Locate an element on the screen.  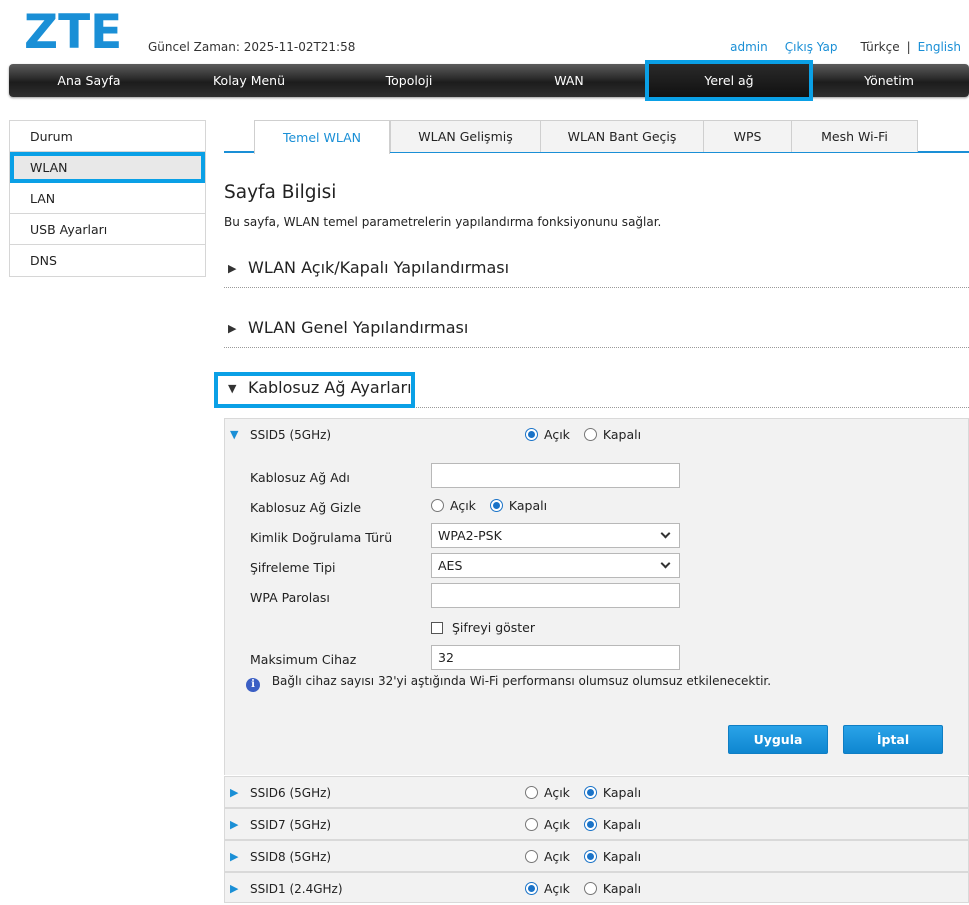
ssid-panel-ssid8: ▶ SSID8 (5GHz) Açık Kapalı is located at coordinates (596, 856).